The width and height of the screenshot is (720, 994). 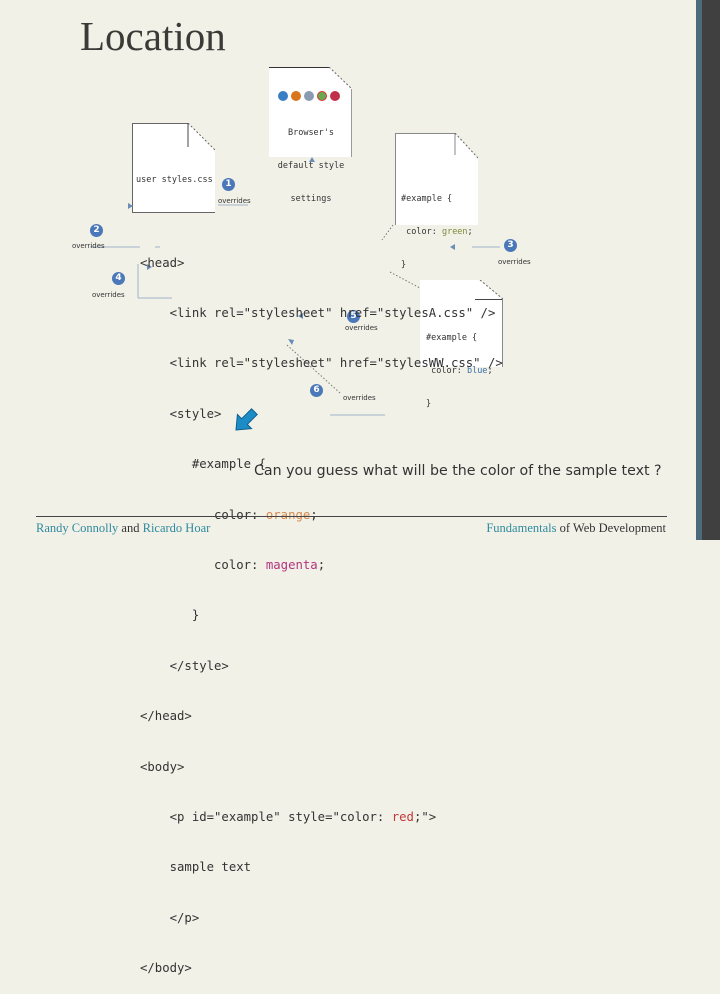 I want to click on code-line: </style>, so click(x=184, y=665).